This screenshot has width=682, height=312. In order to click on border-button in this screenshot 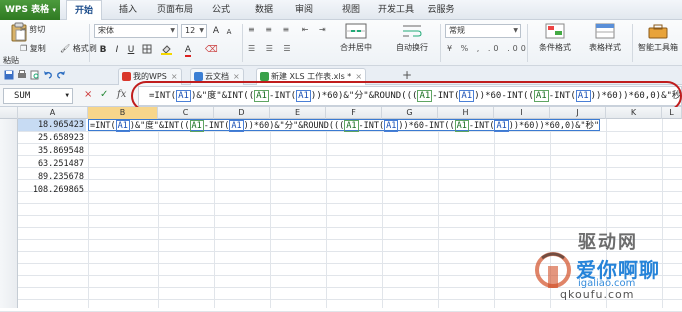, I will do `click(147, 50)`.